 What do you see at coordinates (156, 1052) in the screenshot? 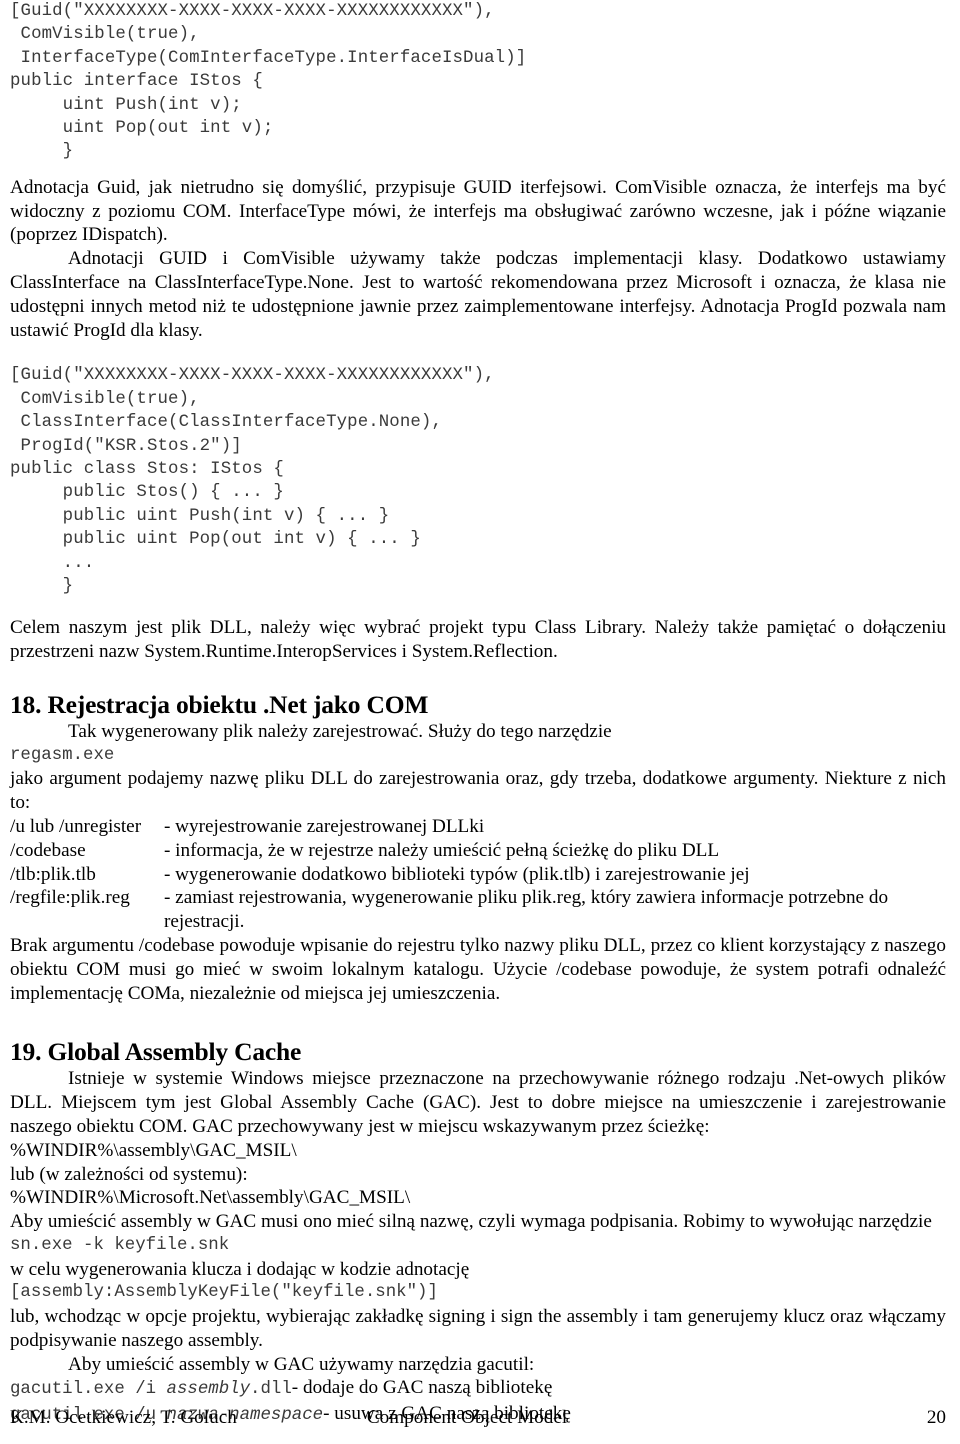
I see `heading-section-19: 19. Global Assembly Cache` at bounding box center [156, 1052].